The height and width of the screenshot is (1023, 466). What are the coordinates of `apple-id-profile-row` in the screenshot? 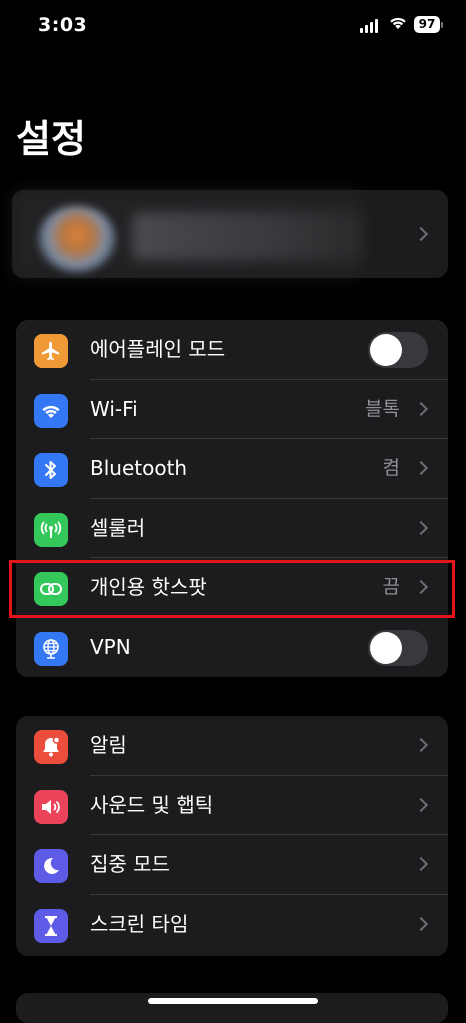 It's located at (230, 234).